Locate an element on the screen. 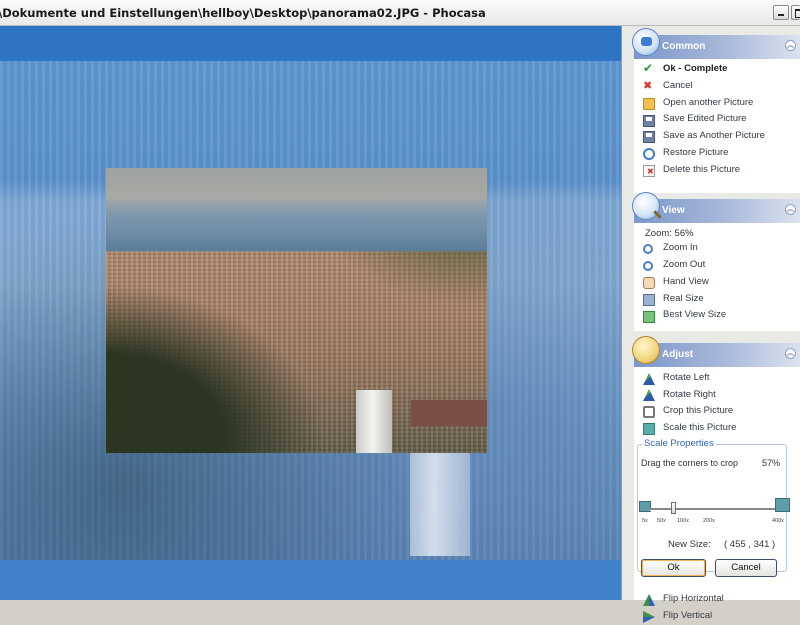  adjust-hand-icon is located at coordinates (646, 350).